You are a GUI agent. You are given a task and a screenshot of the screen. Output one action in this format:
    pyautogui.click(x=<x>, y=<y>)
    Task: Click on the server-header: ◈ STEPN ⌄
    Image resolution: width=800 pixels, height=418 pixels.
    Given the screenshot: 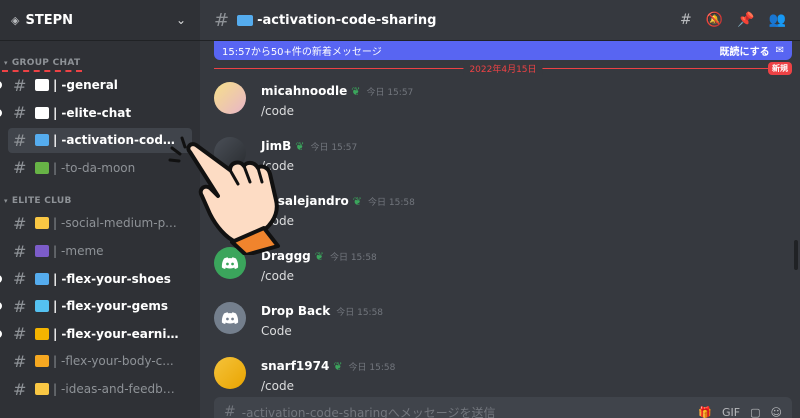 What is the action you would take?
    pyautogui.click(x=100, y=20)
    